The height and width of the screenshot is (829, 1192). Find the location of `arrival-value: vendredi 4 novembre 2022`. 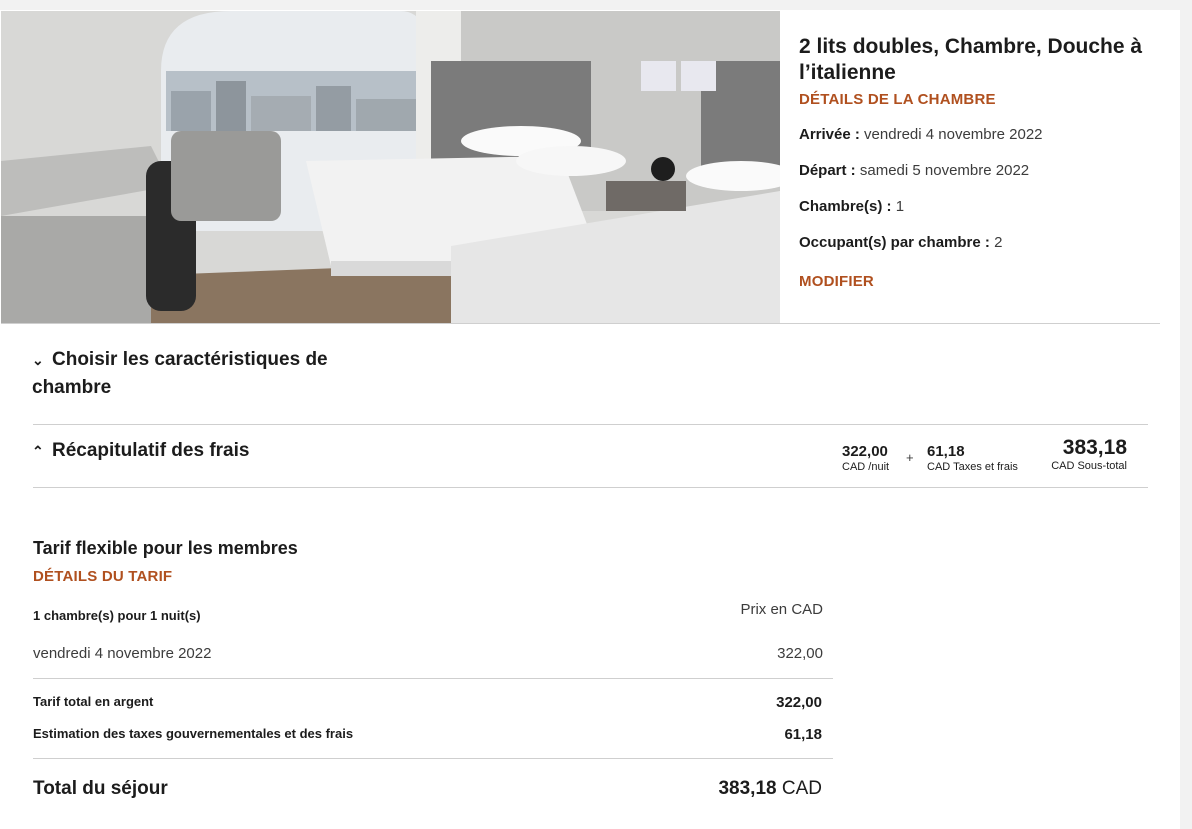

arrival-value: vendredi 4 novembre 2022 is located at coordinates (953, 134).